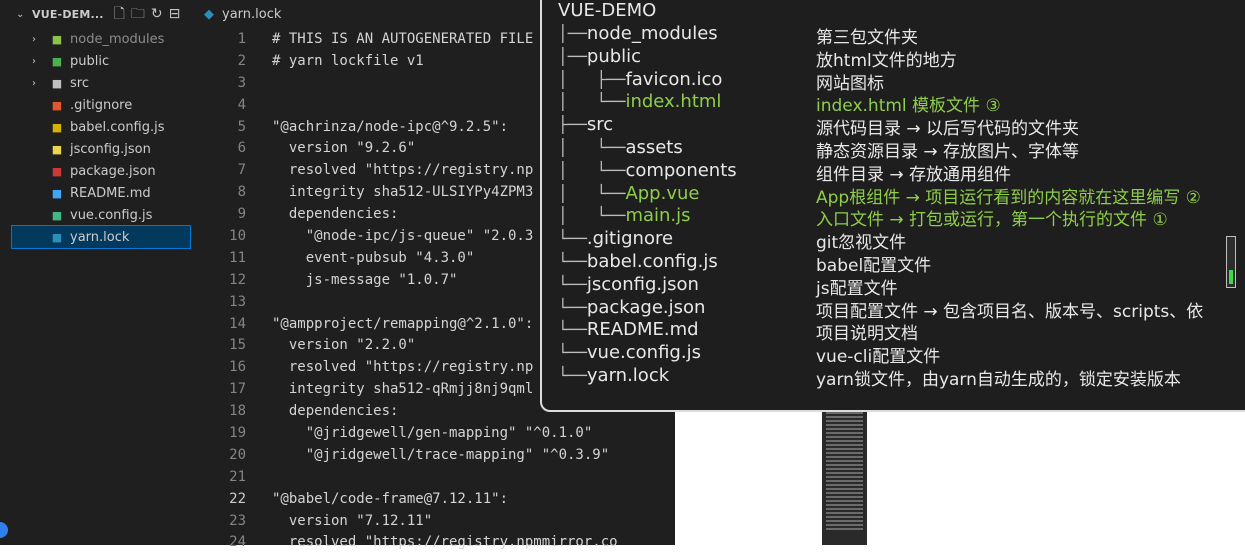  What do you see at coordinates (642, 284) in the screenshot?
I see `tree-file-name: jsconfig.json` at bounding box center [642, 284].